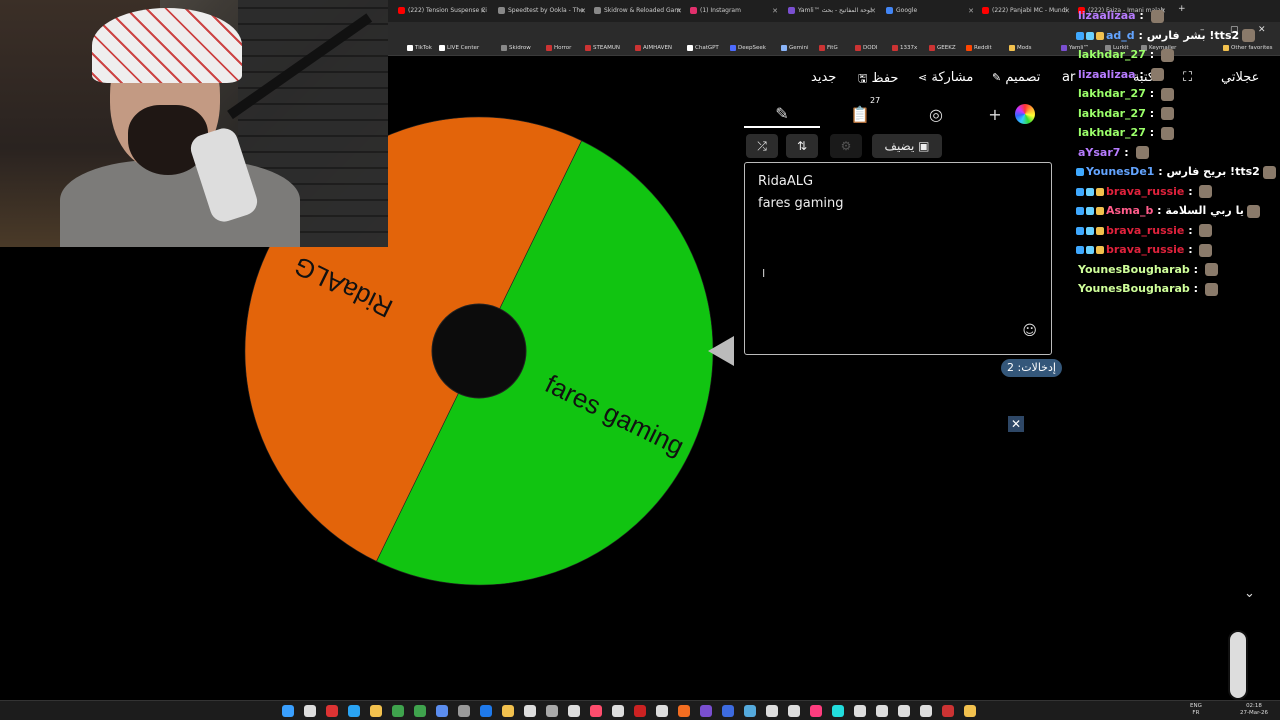 Image resolution: width=1280 pixels, height=720 pixels. Describe the element at coordinates (310, 711) in the screenshot. I see `search-icon` at that location.